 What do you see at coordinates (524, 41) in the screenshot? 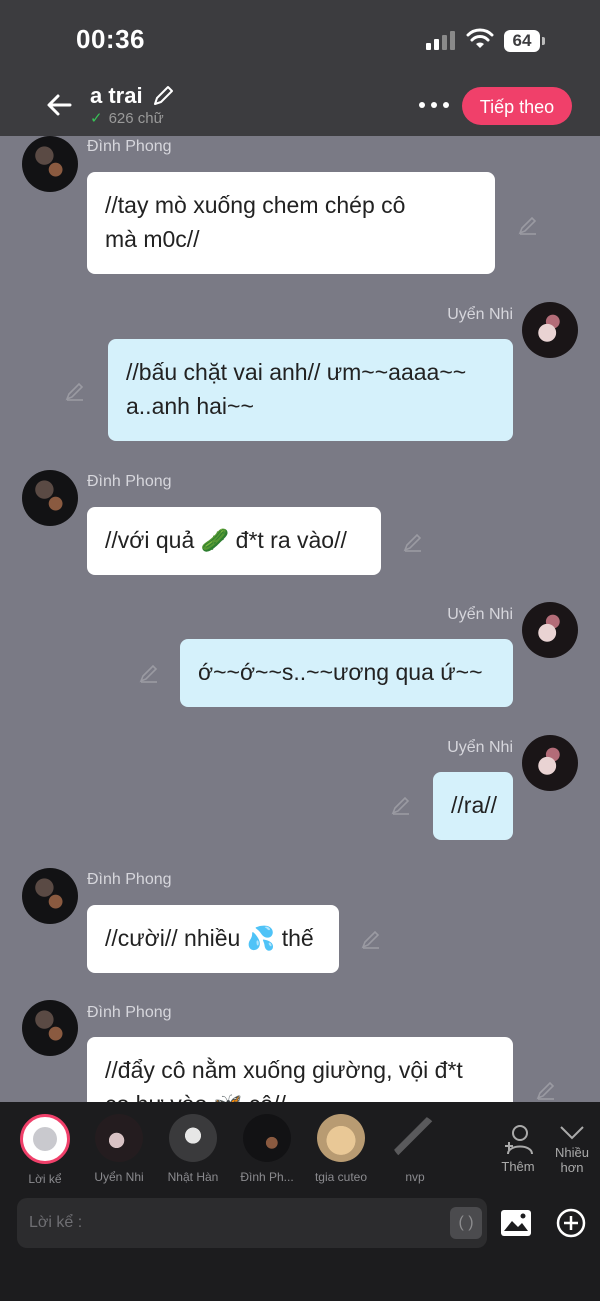
I see `battery-icon: 64` at bounding box center [524, 41].